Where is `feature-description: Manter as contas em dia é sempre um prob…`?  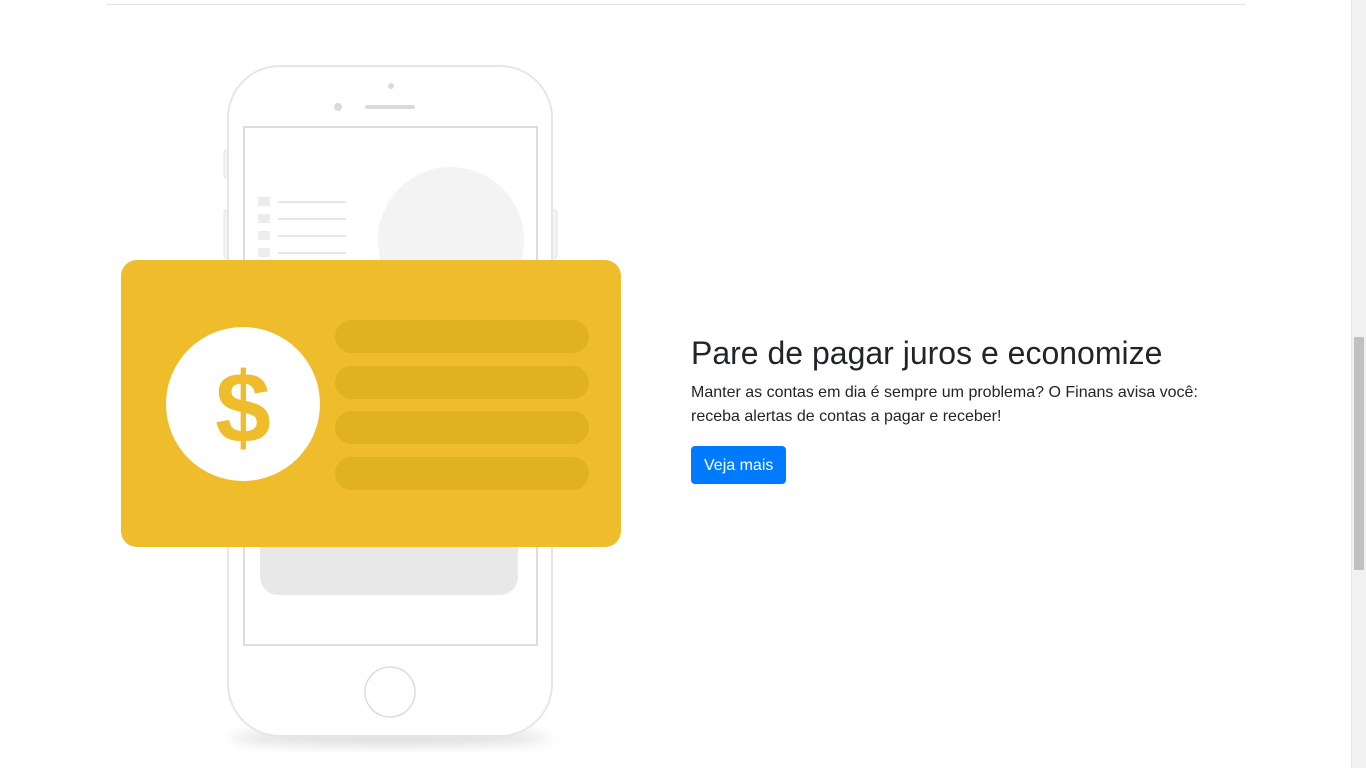
feature-description: Manter as contas em dia é sempre um prob… is located at coordinates (944, 405).